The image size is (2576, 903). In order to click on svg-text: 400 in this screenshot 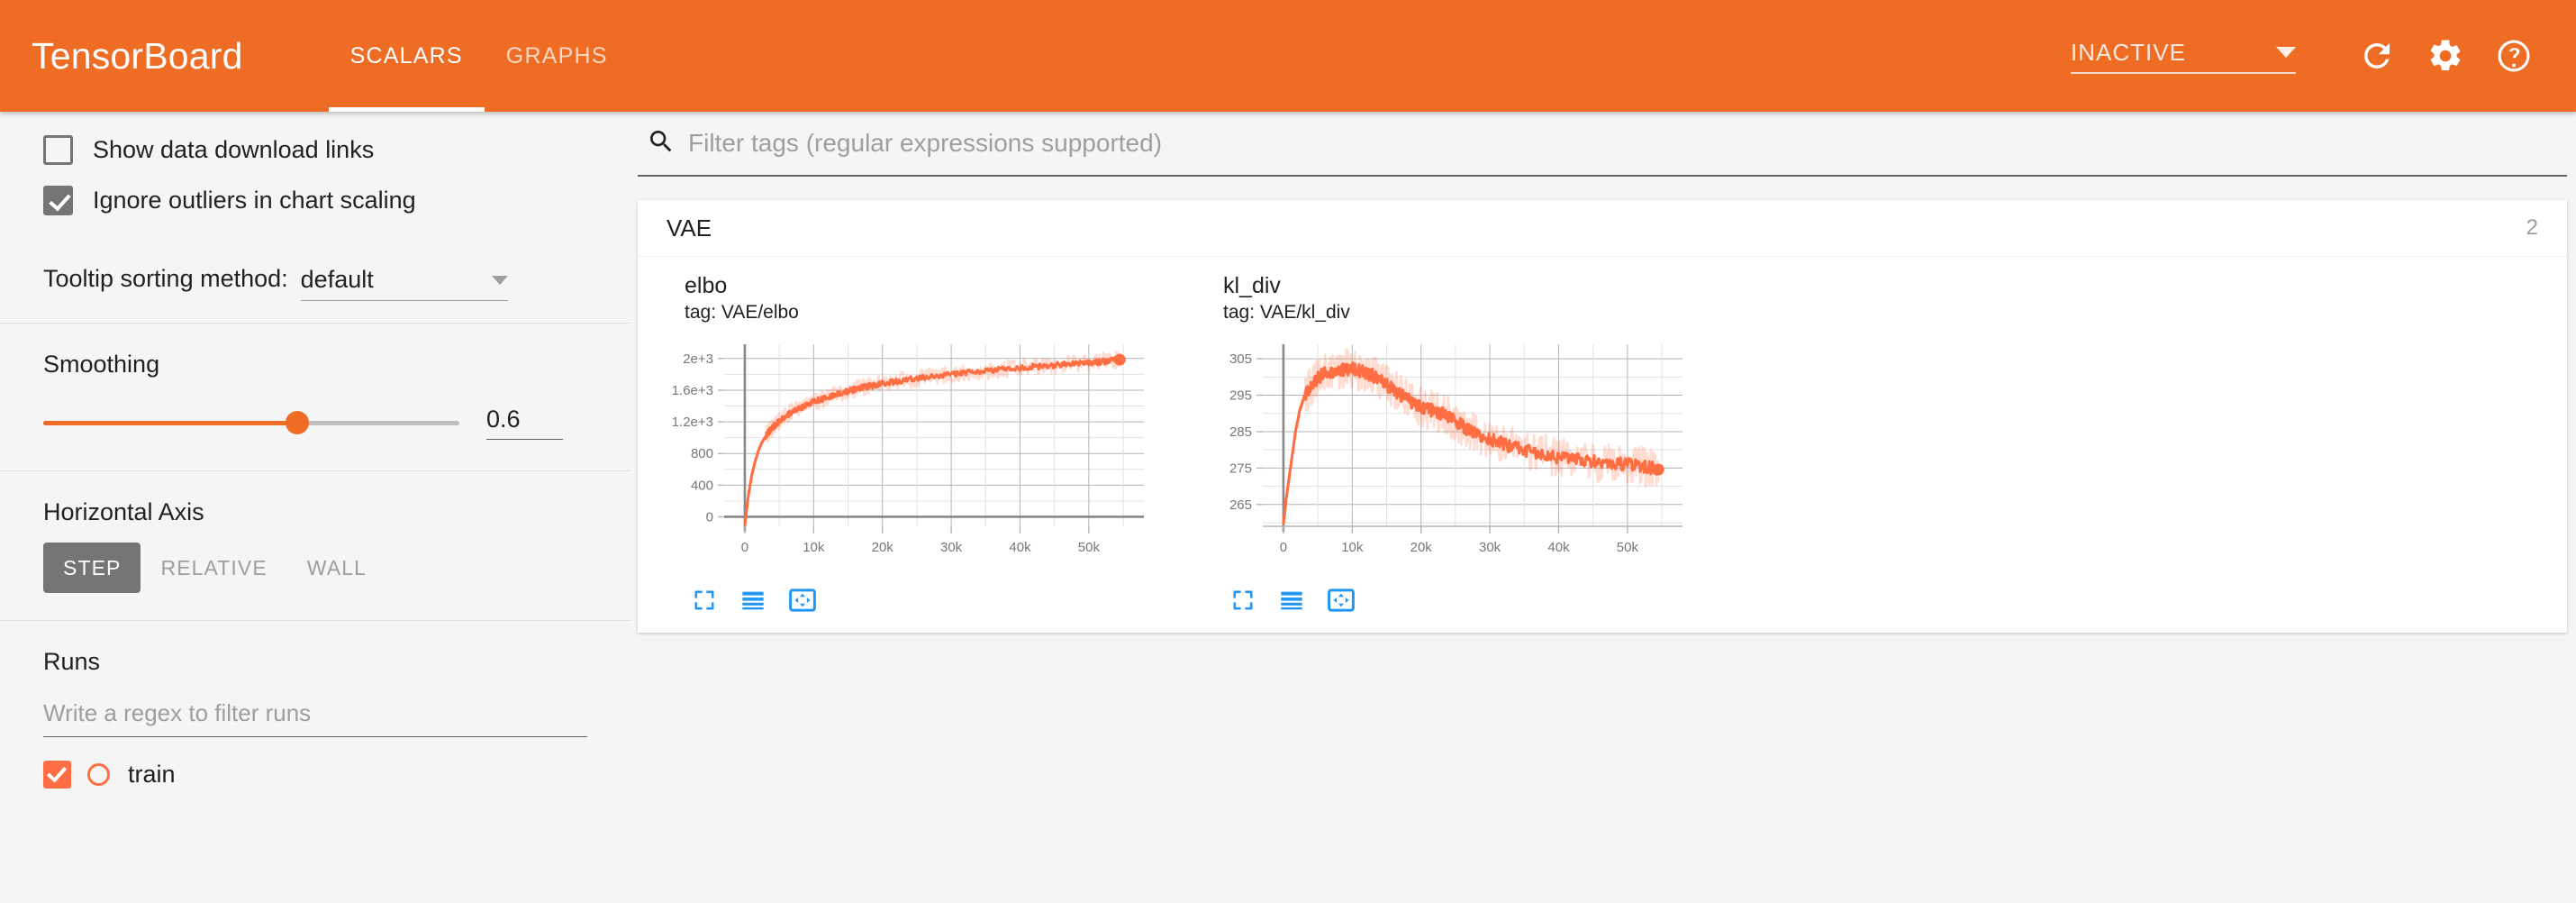, I will do `click(702, 485)`.